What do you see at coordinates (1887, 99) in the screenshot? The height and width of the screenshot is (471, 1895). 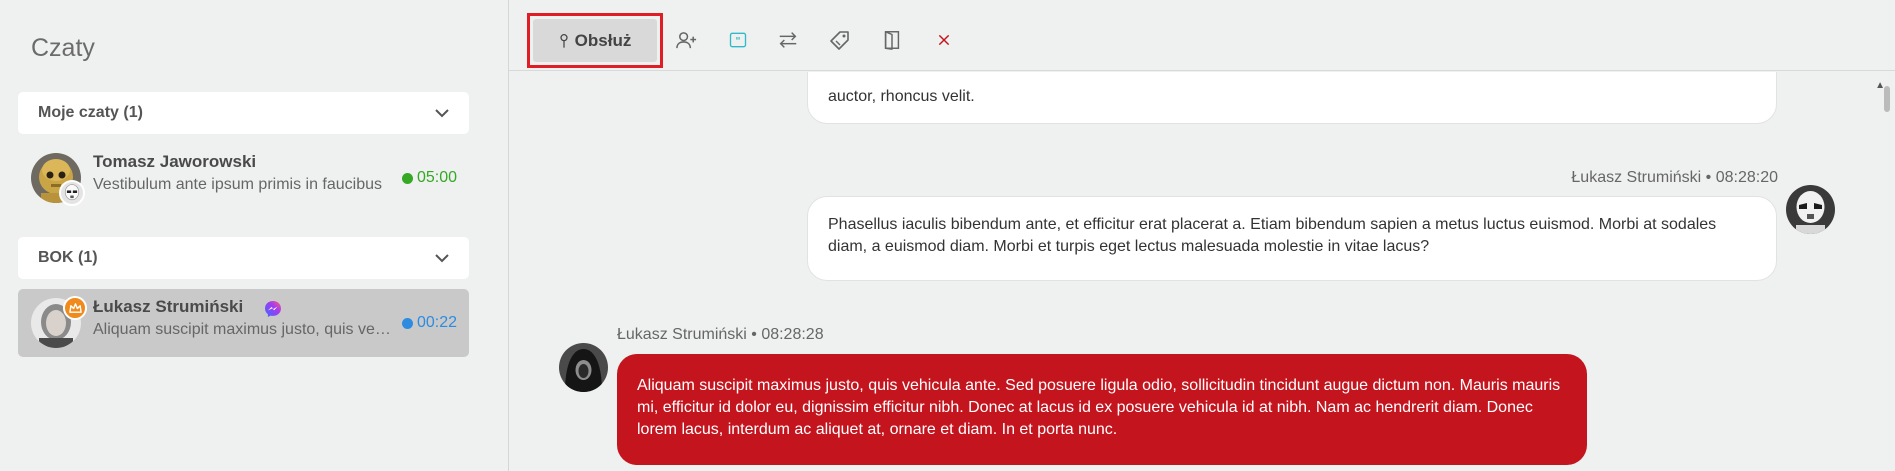 I see `scrollbar-thumb` at bounding box center [1887, 99].